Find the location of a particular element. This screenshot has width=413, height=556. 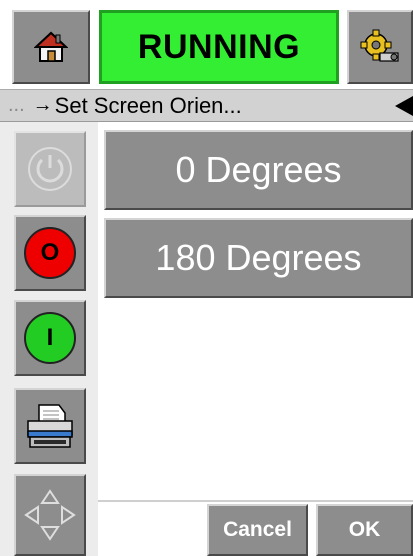

start-button: I is located at coordinates (50, 338).